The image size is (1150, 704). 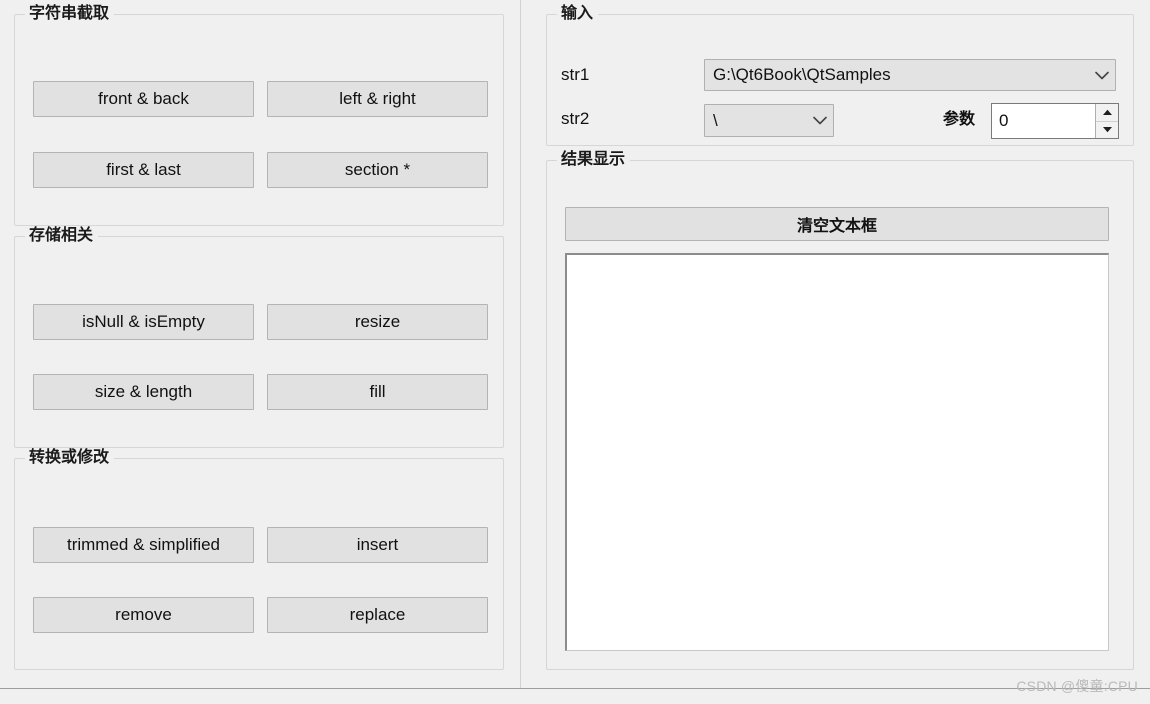 I want to click on result-group-title: 结果显示, so click(x=594, y=160).